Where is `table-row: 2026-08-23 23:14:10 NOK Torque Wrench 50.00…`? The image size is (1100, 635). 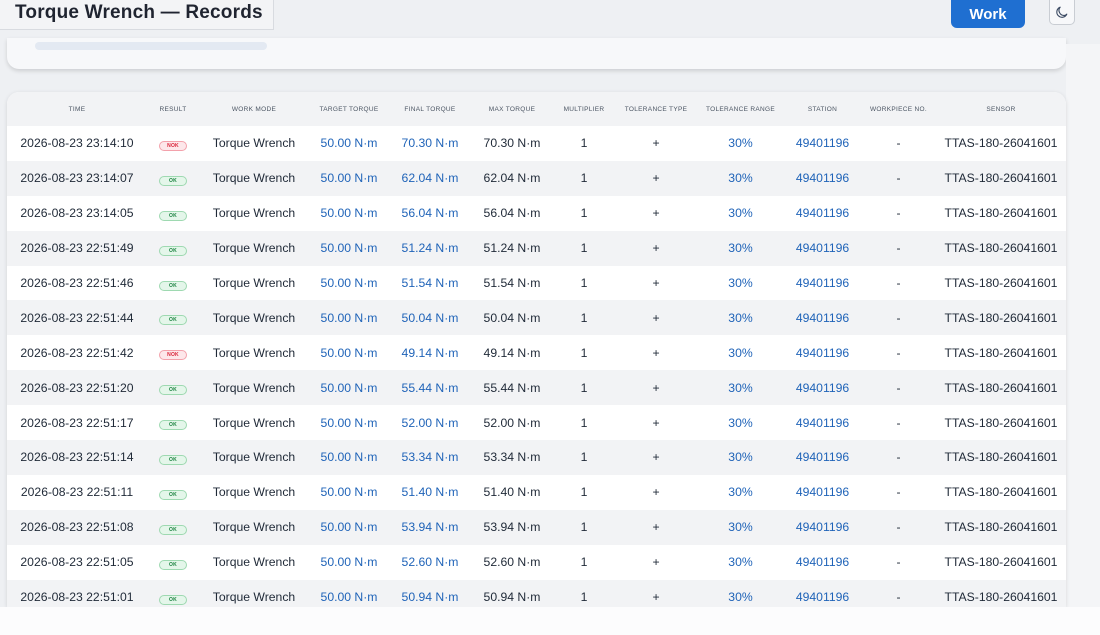
table-row: 2026-08-23 23:14:10 NOK Torque Wrench 50.00… is located at coordinates (536, 143).